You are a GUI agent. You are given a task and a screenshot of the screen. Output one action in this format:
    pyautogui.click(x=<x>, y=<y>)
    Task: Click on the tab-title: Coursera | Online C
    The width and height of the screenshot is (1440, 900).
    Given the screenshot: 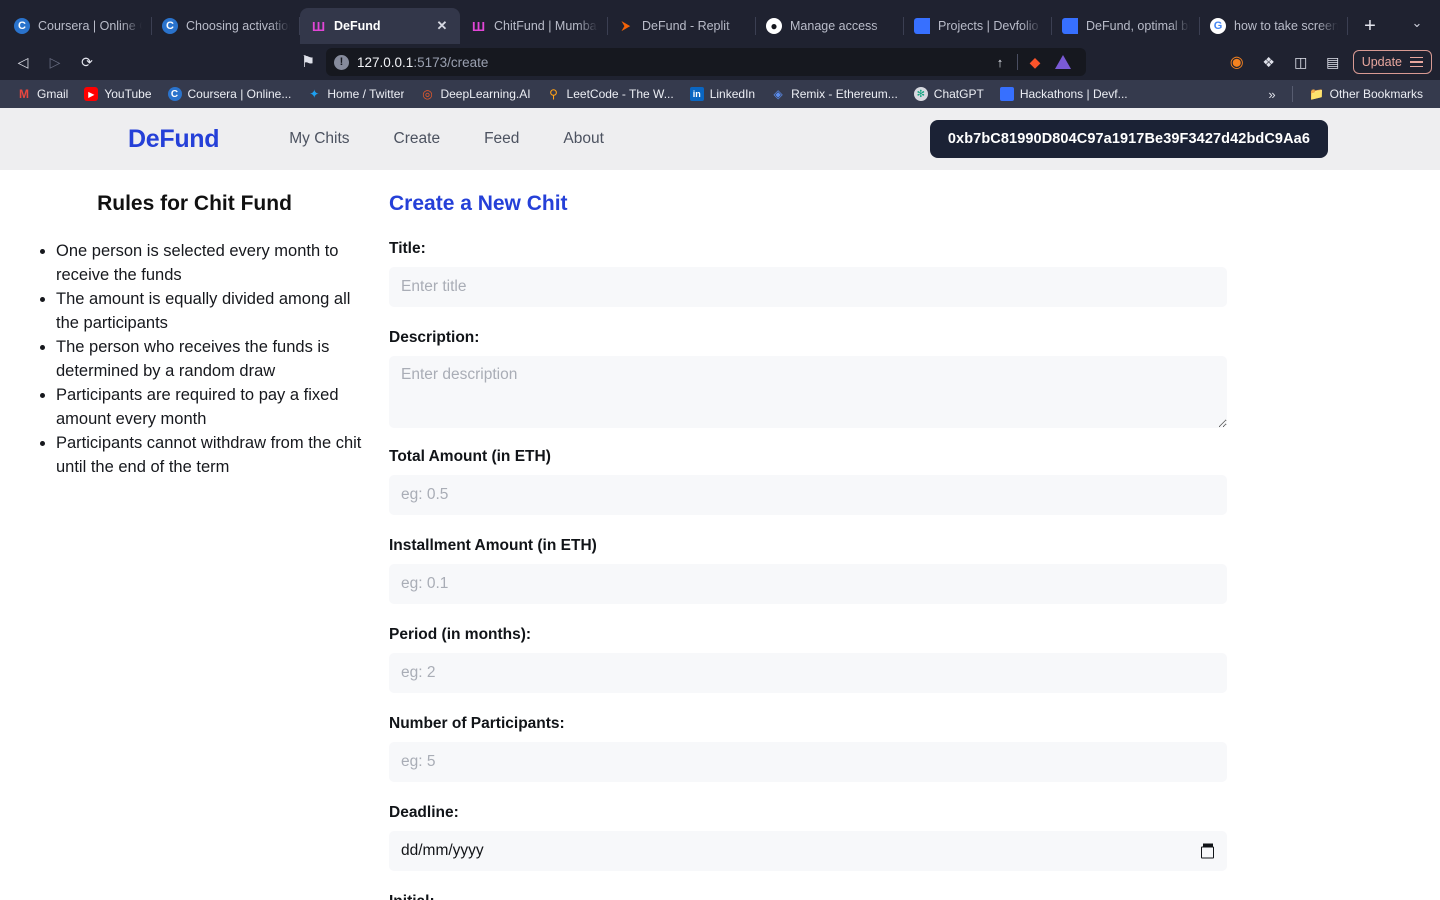 What is the action you would take?
    pyautogui.click(x=90, y=26)
    